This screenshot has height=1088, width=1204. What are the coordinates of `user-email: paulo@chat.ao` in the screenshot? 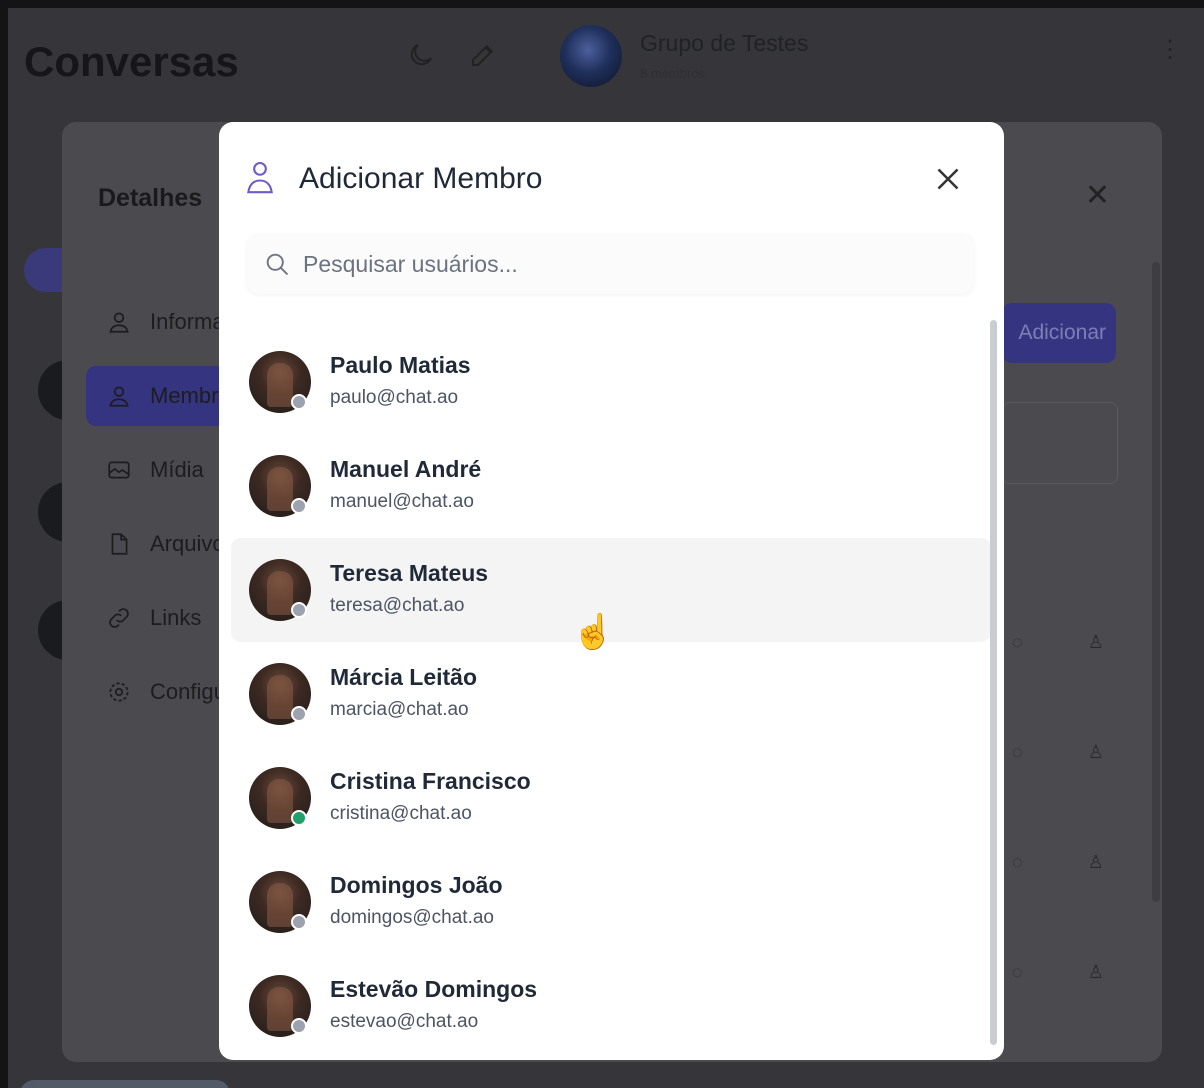 It's located at (394, 397).